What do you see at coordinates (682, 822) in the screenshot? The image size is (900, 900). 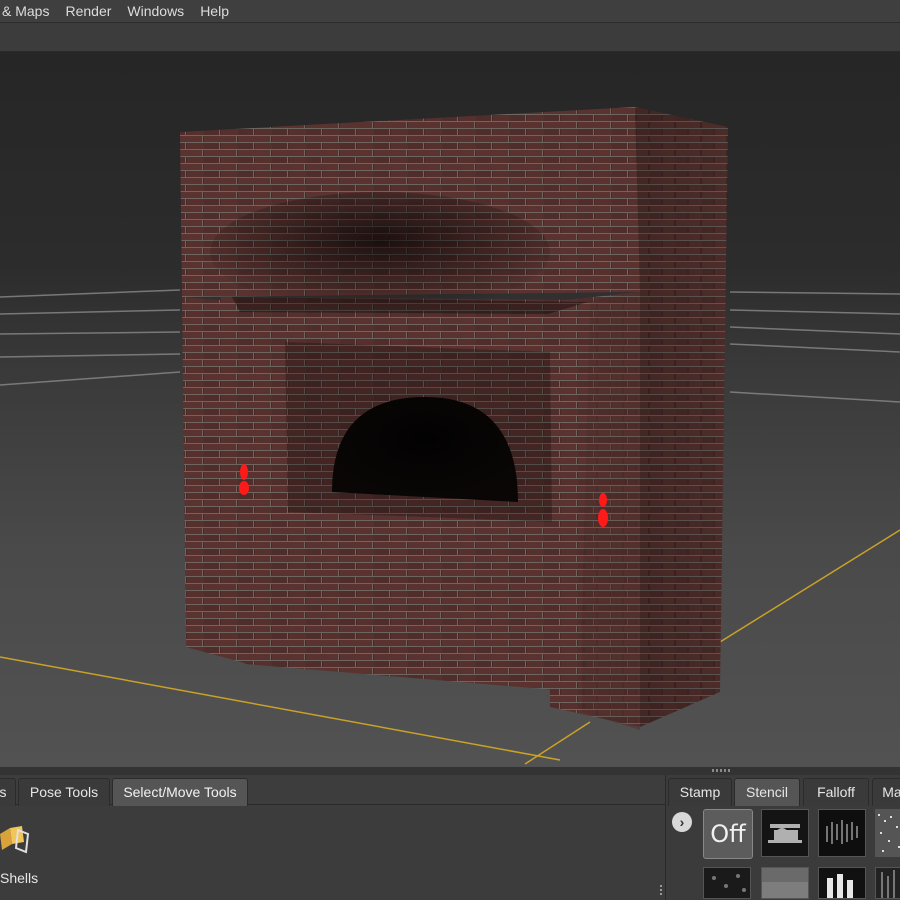 I see `chevron-right-icon: ›` at bounding box center [682, 822].